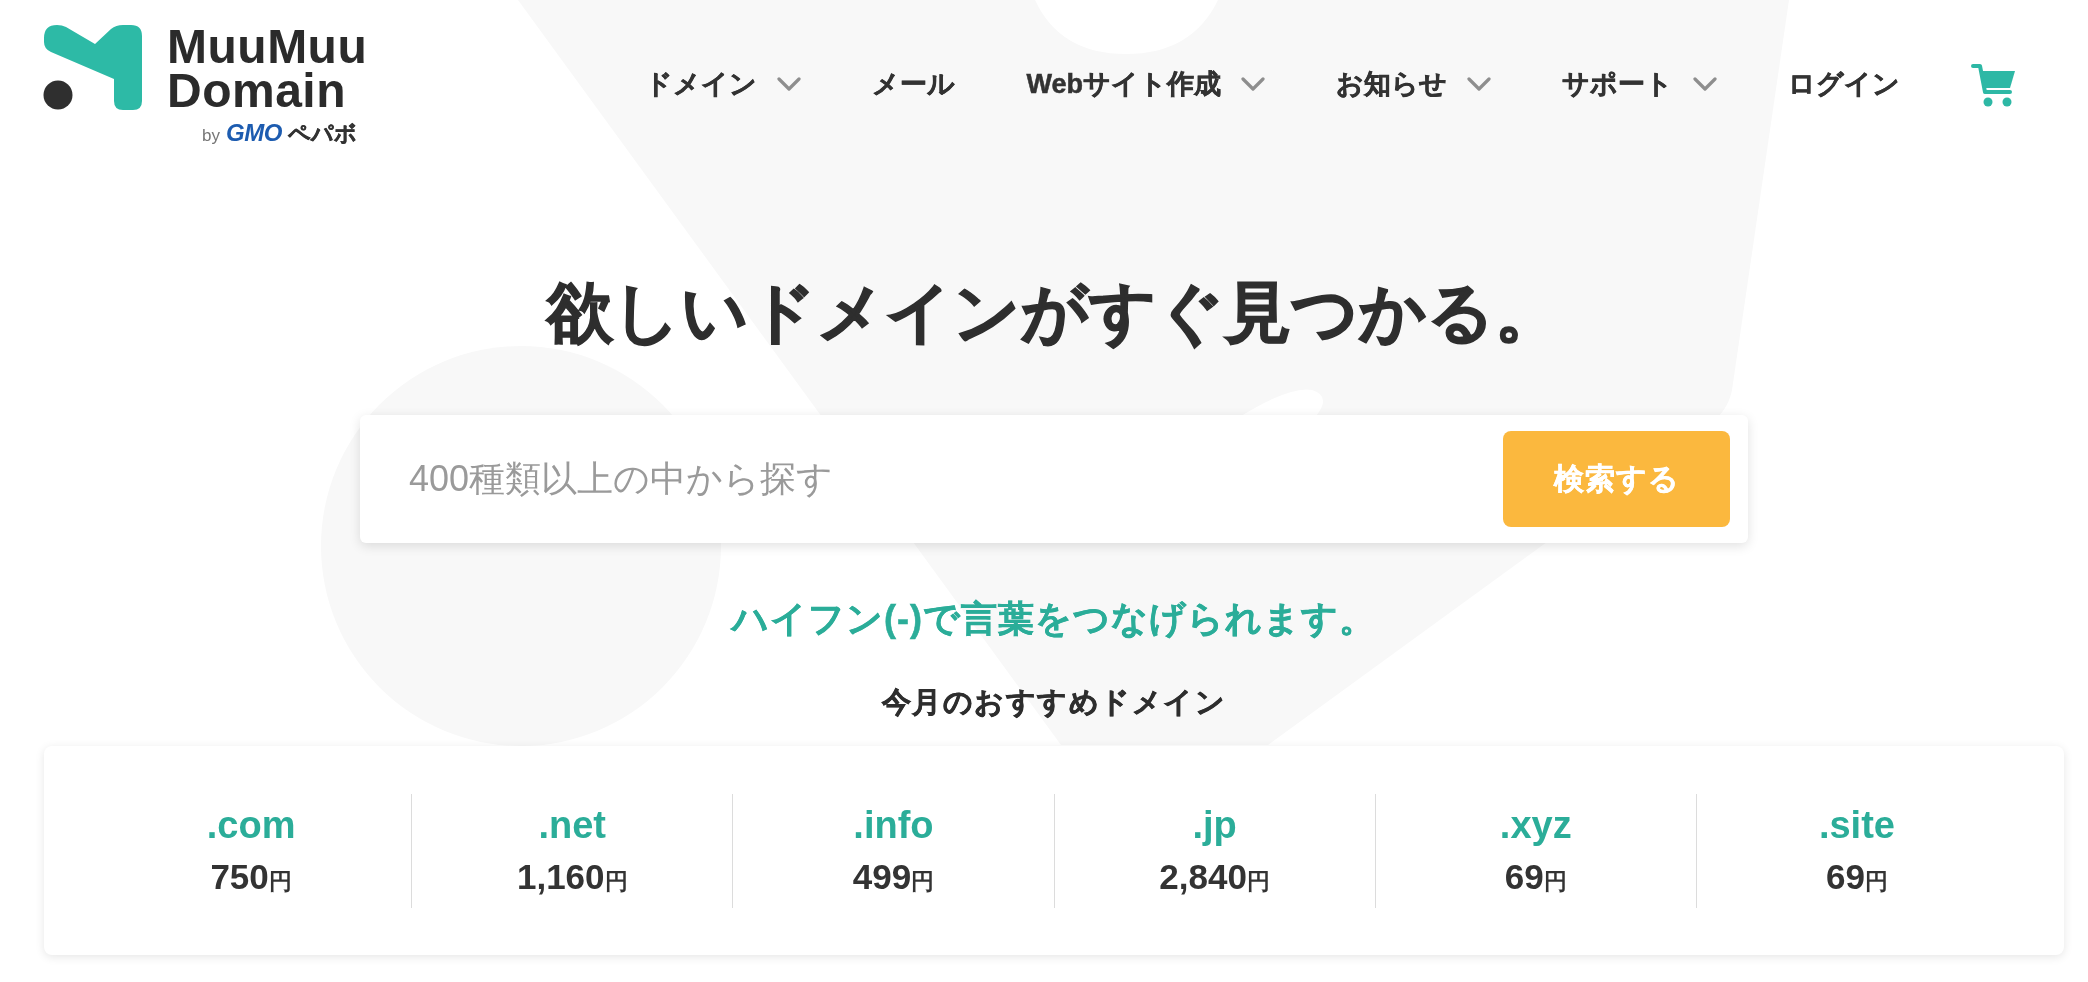 The image size is (2088, 982). I want to click on nav-link: サポート, so click(1639, 84).